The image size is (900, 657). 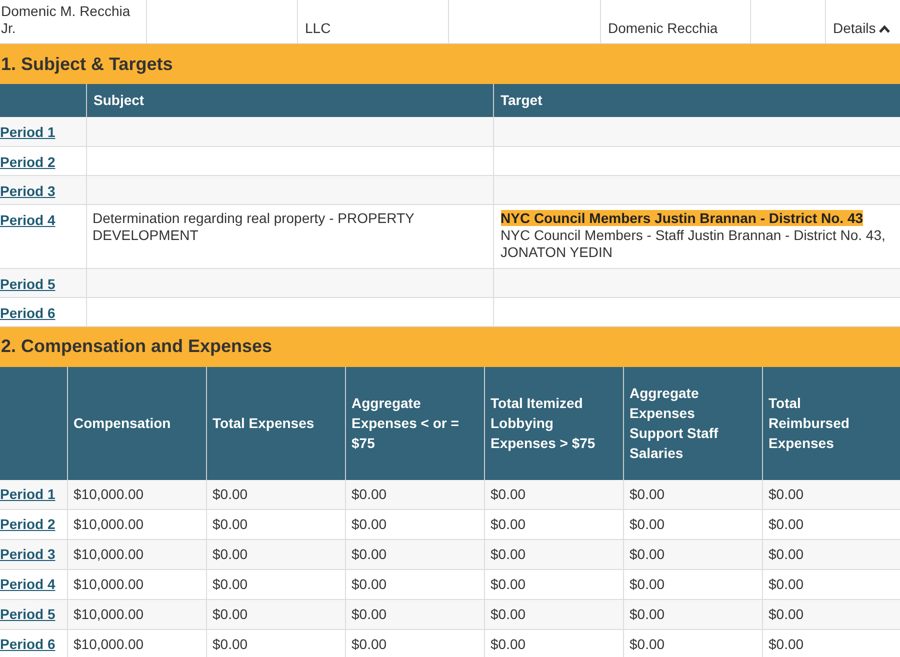 I want to click on cell-text: Domenic Recchia, so click(x=663, y=28).